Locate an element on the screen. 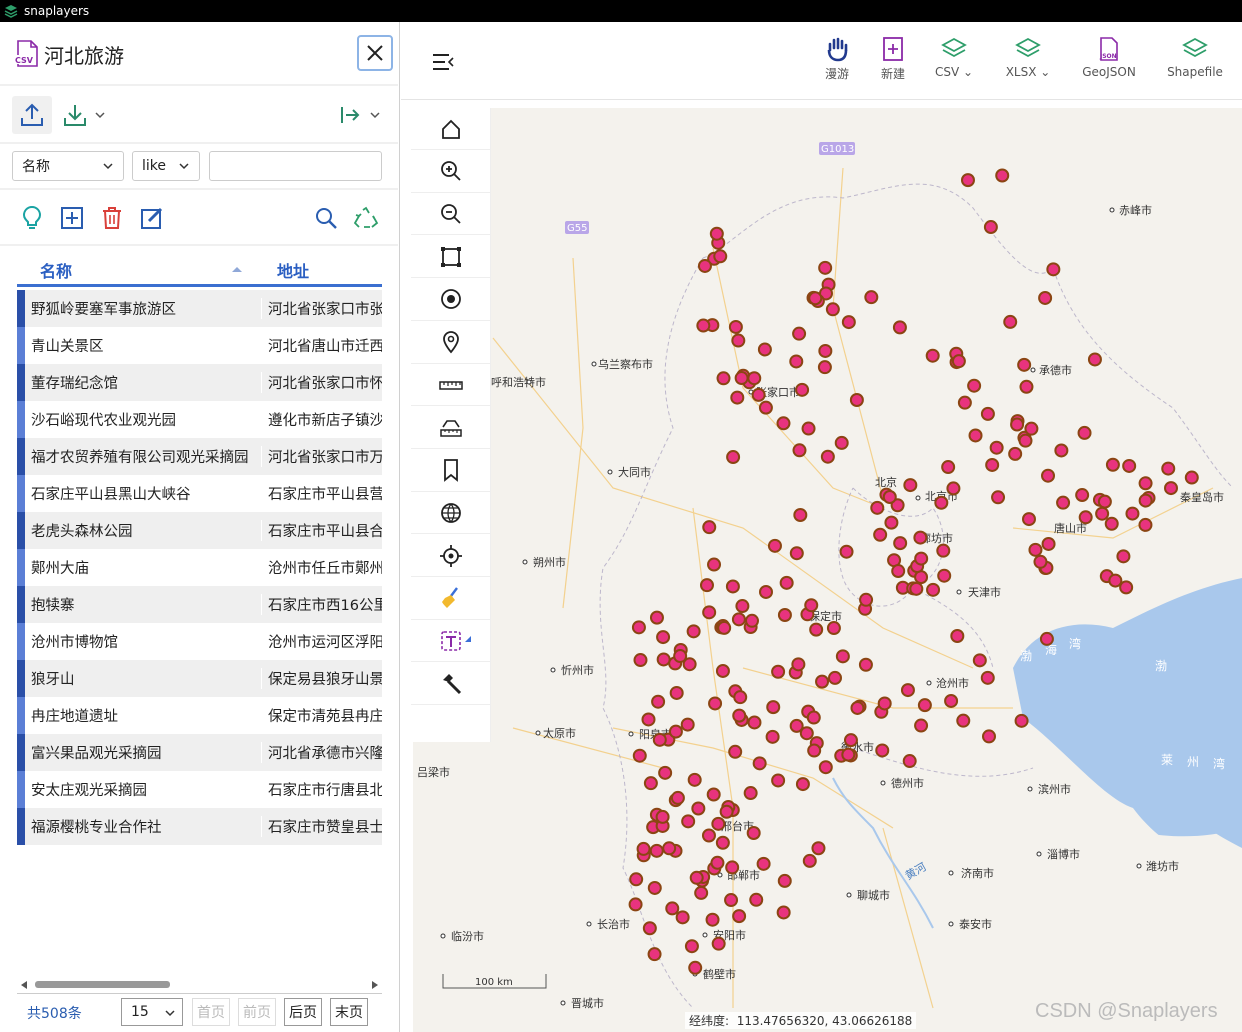  filter-value-input is located at coordinates (295, 166).